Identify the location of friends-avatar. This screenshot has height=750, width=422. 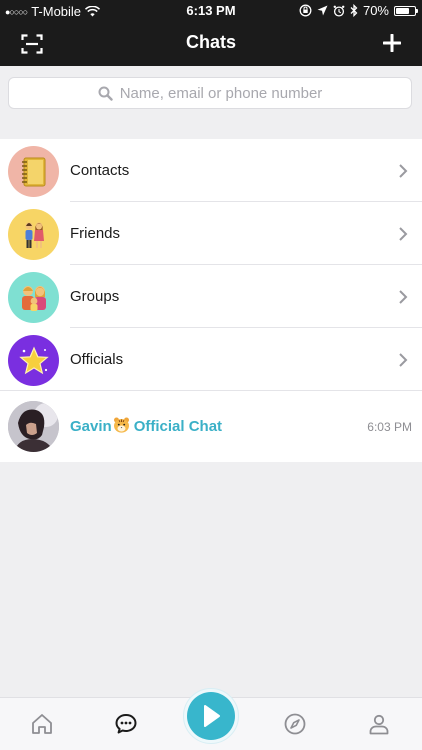
(33, 234).